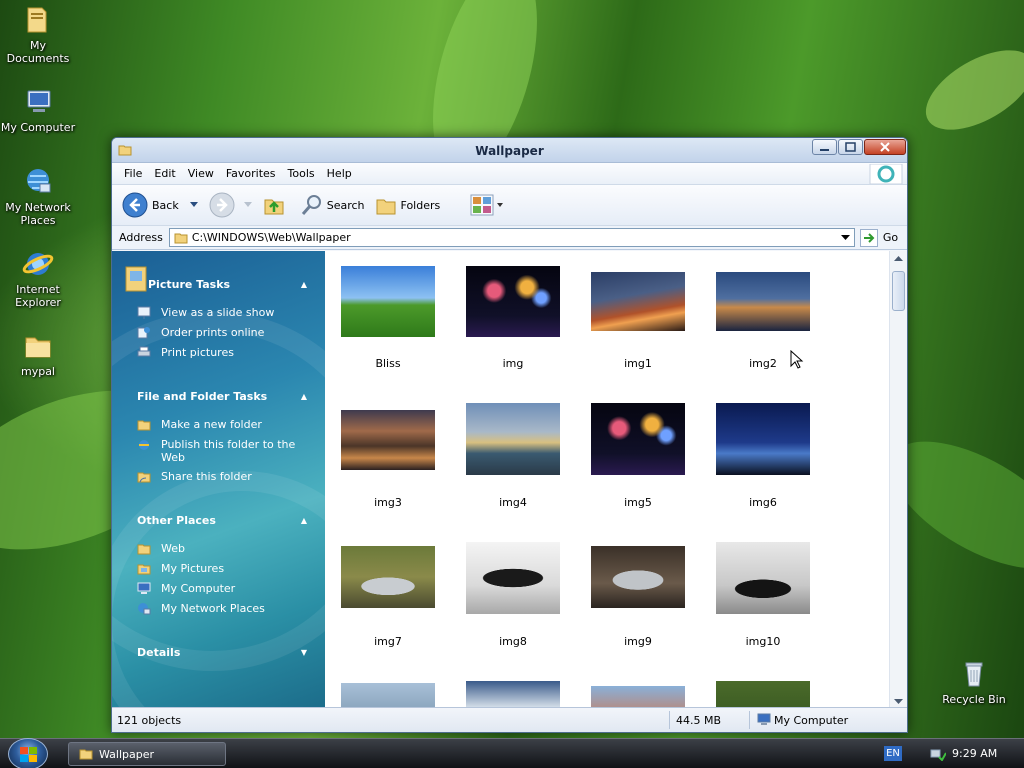  Describe the element at coordinates (160, 205) in the screenshot. I see `back-button: Back` at that location.